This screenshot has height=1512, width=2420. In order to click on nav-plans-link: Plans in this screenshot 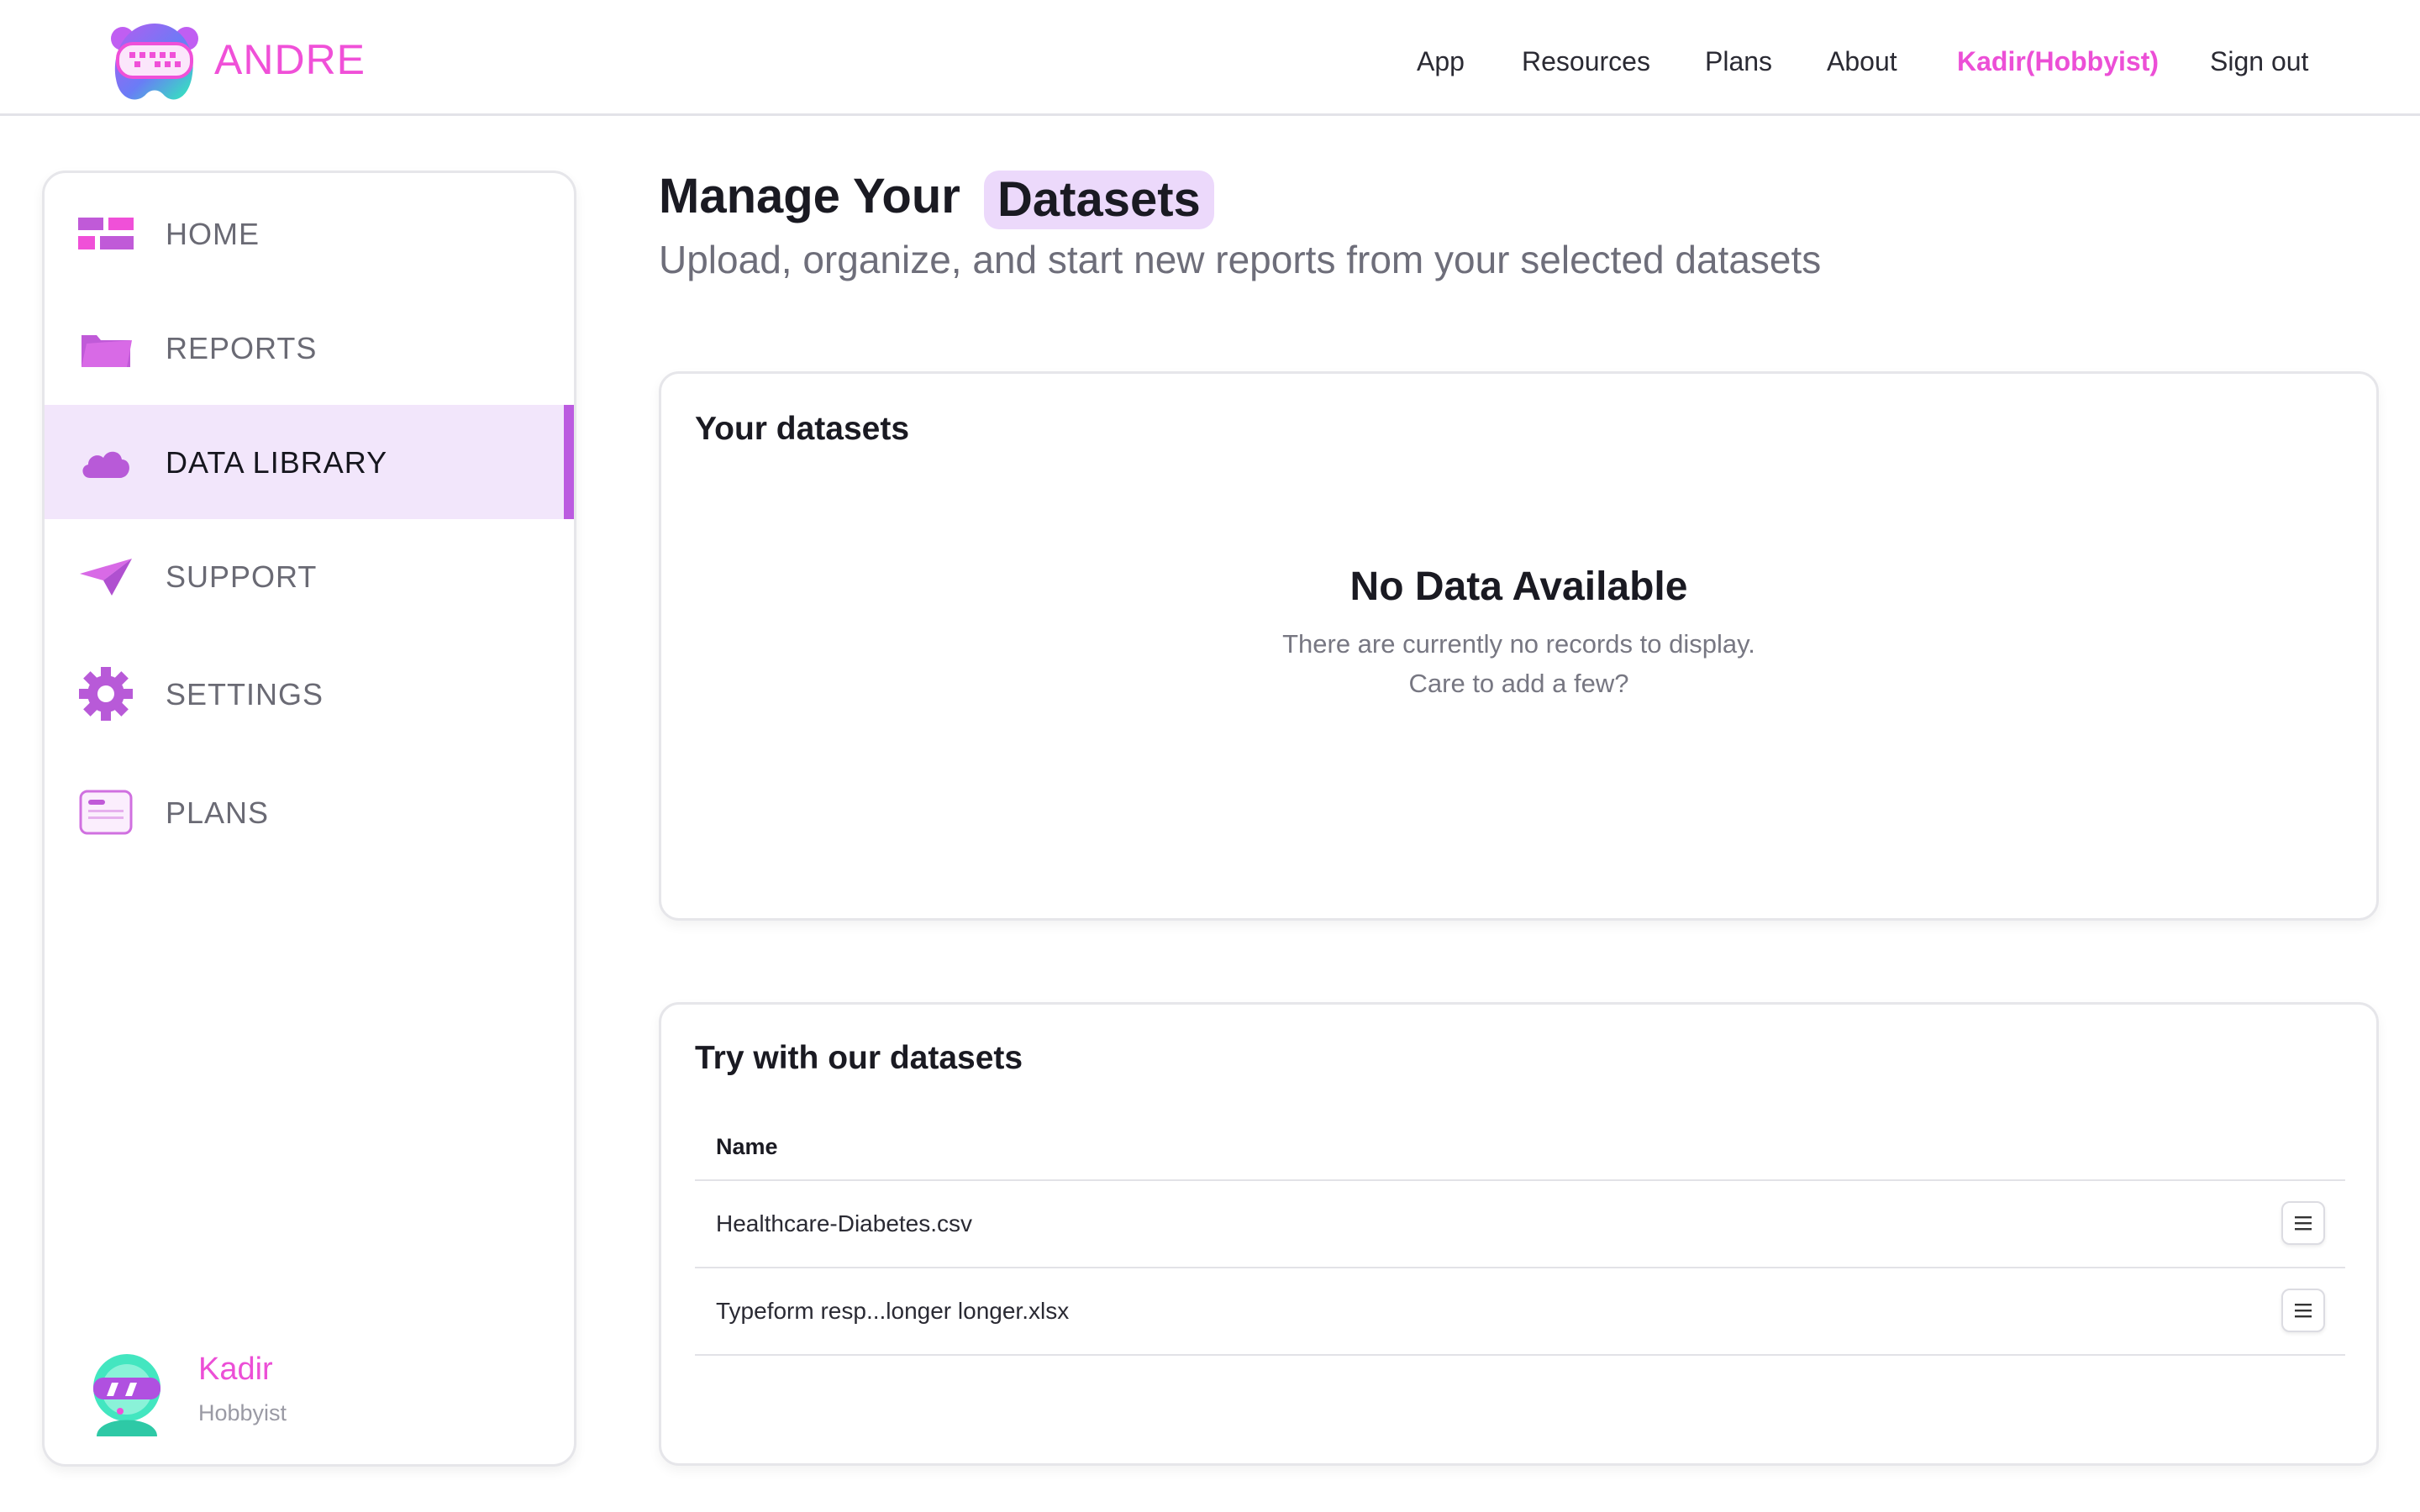, I will do `click(1739, 61)`.